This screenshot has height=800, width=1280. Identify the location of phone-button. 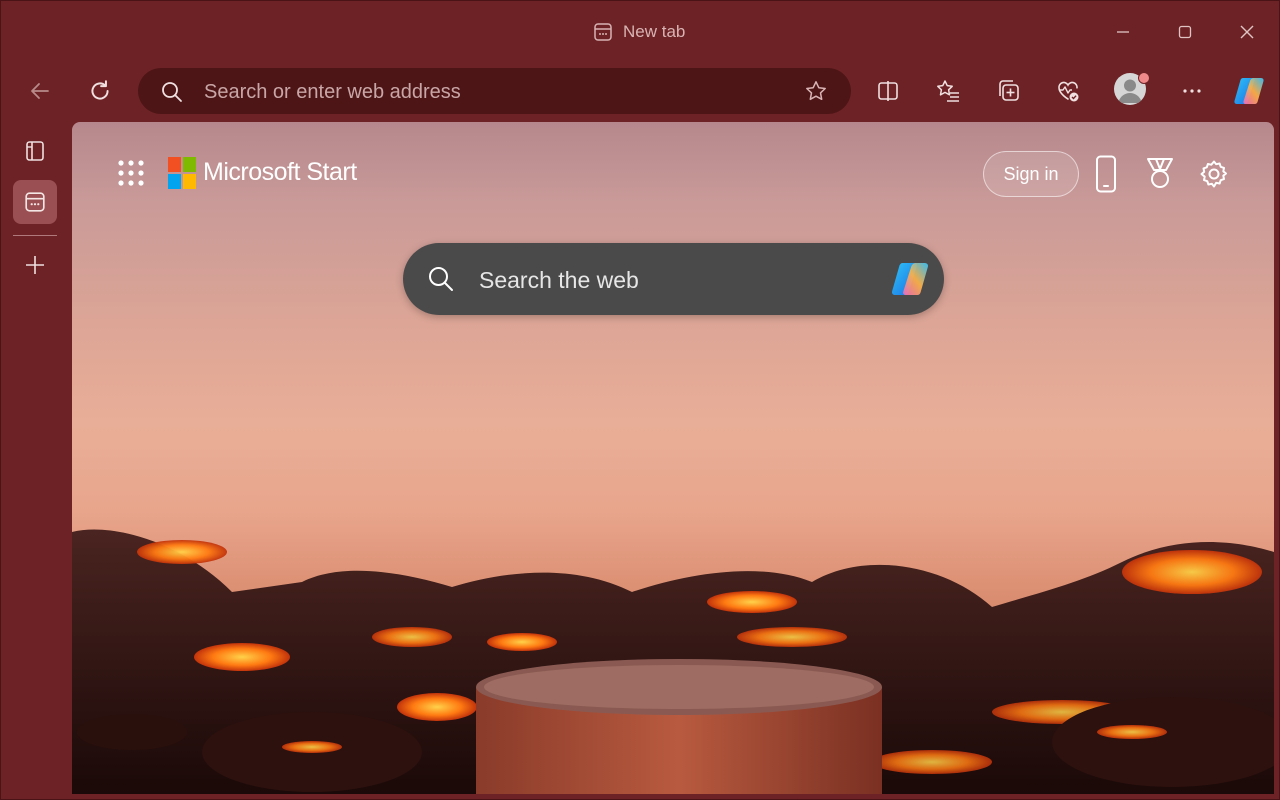
(1106, 174).